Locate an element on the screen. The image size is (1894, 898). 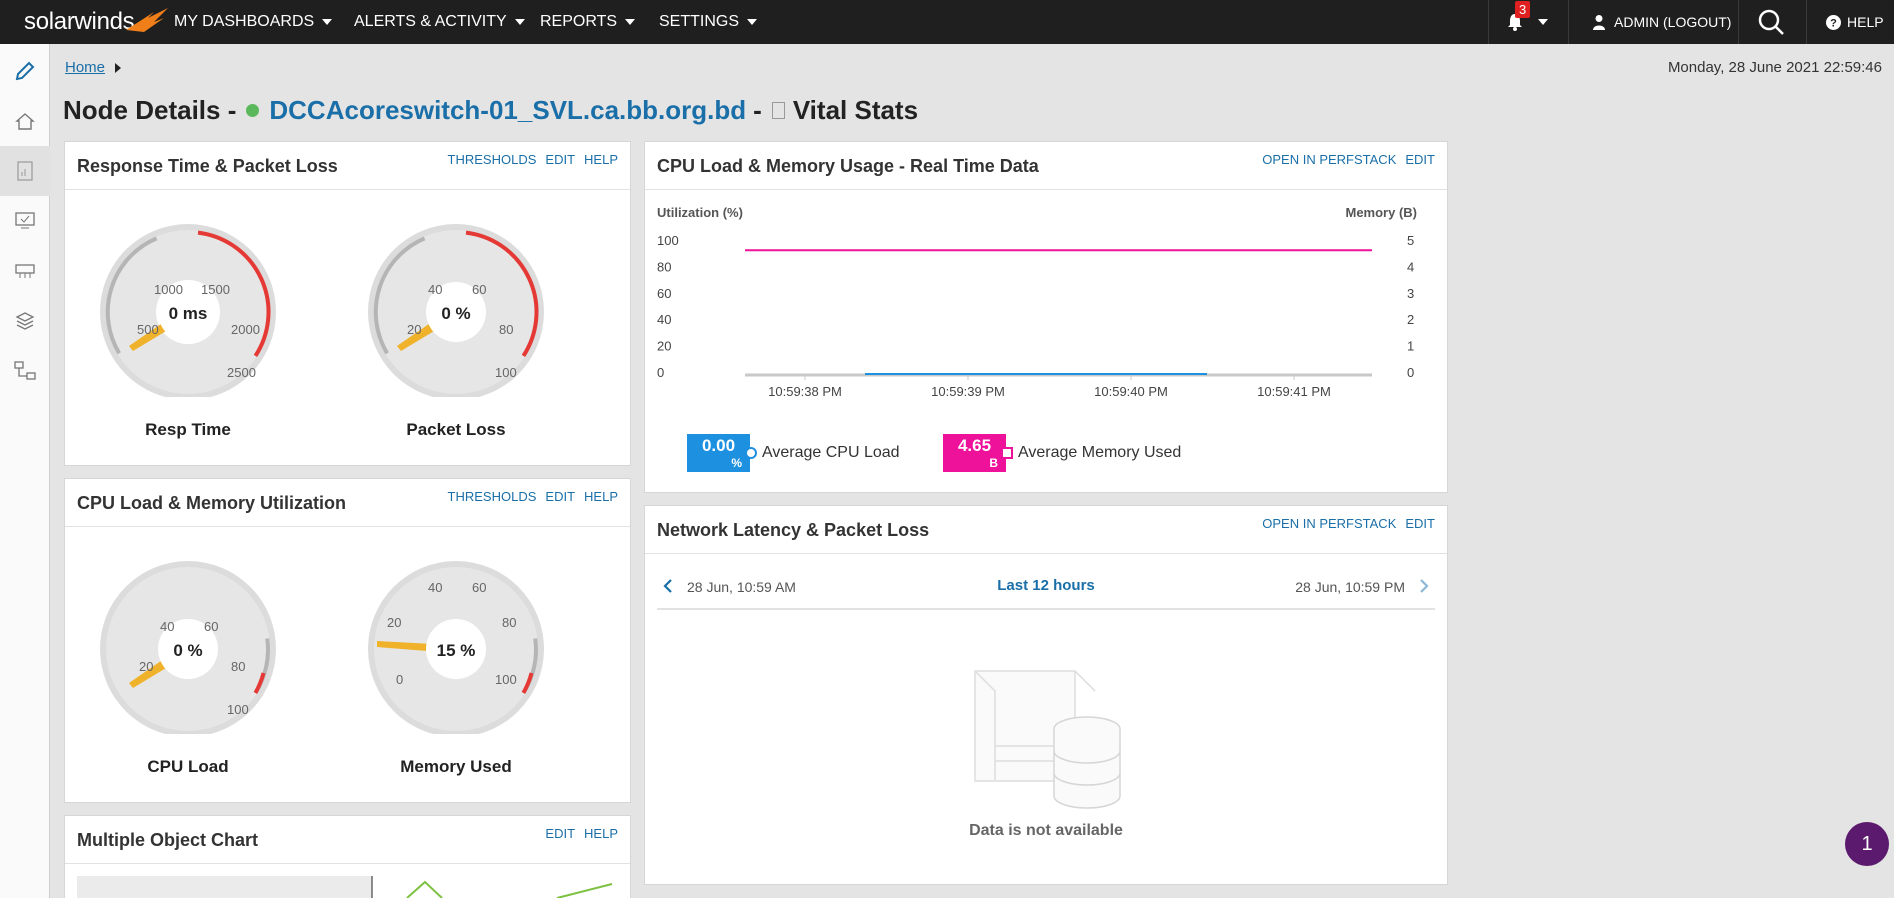
rail-interfaces is located at coordinates (25, 271).